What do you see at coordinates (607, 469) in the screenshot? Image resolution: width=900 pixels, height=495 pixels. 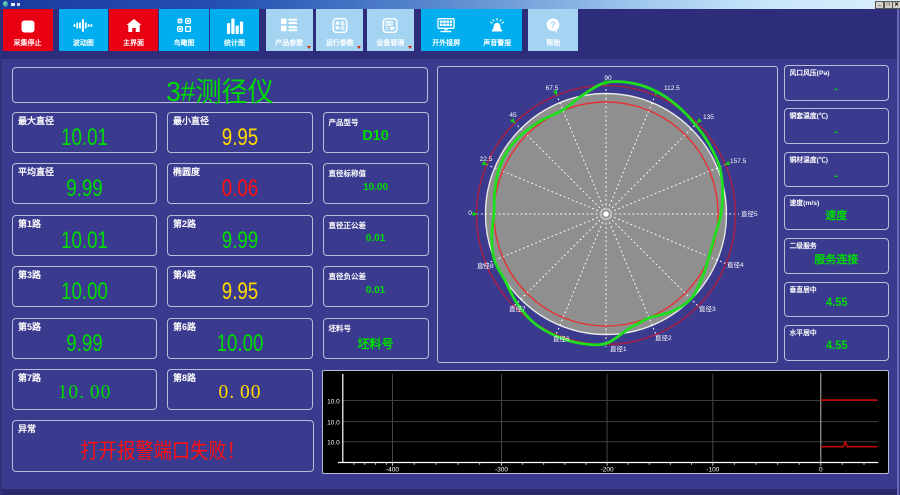 I see `svg-text: -200` at bounding box center [607, 469].